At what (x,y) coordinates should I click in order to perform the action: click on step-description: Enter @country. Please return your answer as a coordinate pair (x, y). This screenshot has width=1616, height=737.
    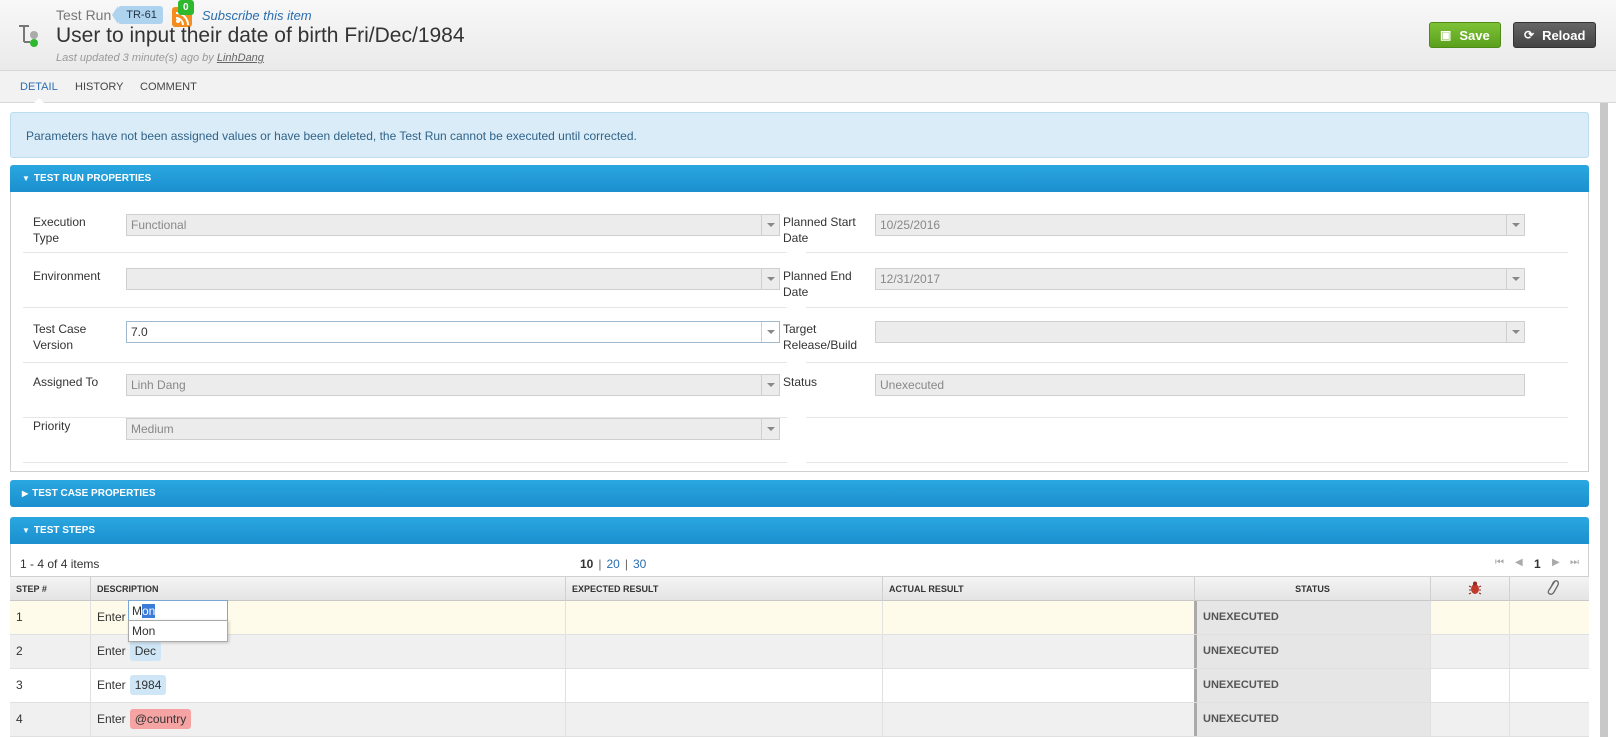
    Looking at the image, I should click on (327, 719).